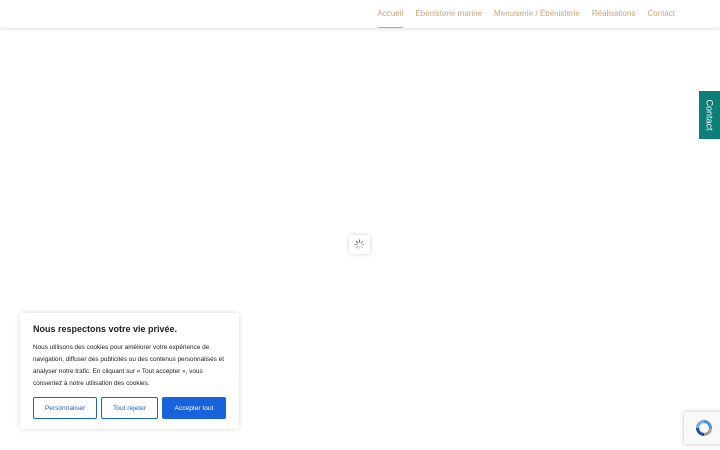  I want to click on nav-item-realisations: Réalisations, so click(614, 14).